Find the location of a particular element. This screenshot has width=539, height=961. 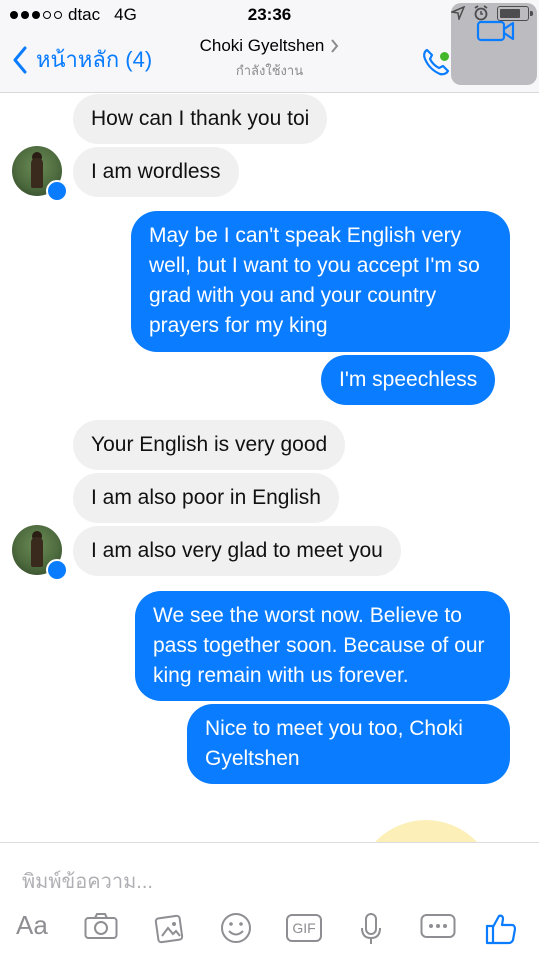

chevron-right-icon is located at coordinates (335, 46).